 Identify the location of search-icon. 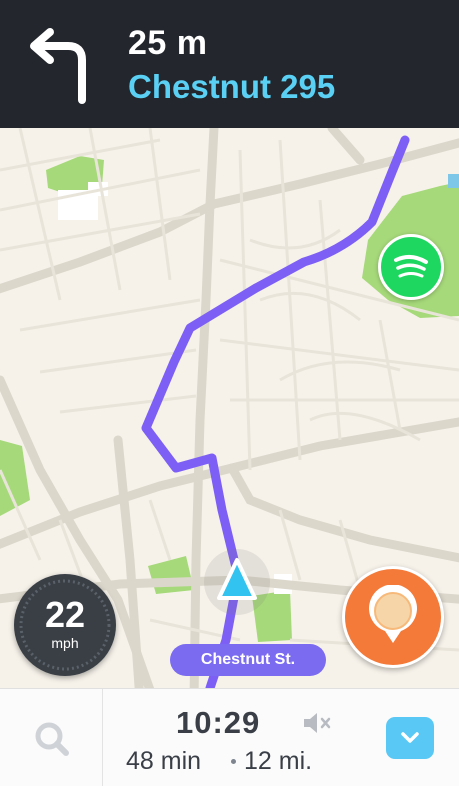
(52, 739).